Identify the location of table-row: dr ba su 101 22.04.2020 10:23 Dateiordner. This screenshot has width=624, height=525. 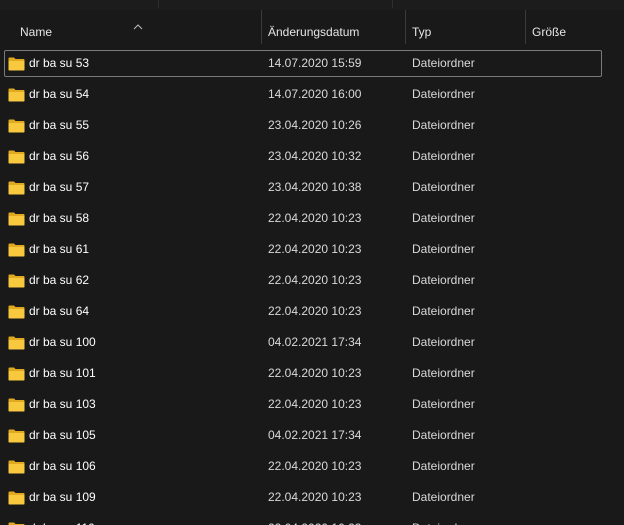
(303, 373).